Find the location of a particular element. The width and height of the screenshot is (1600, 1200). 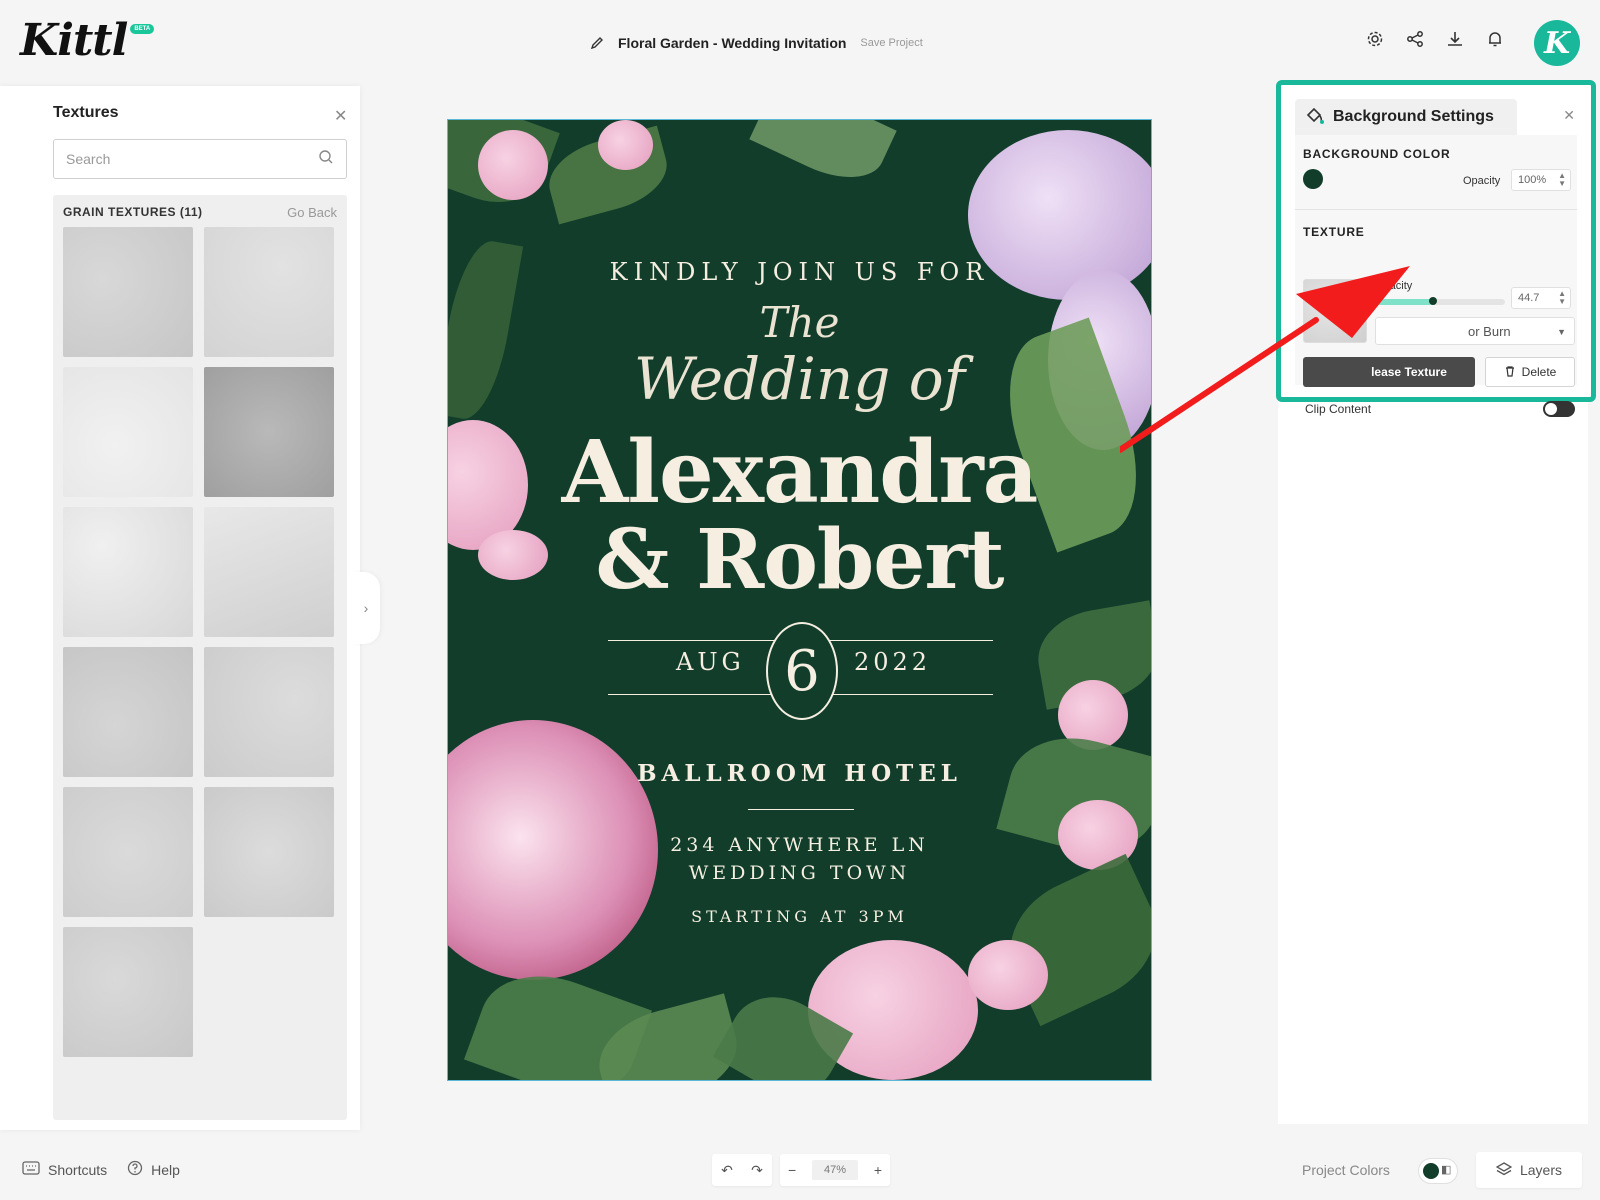

replace-texture-label: lease Texture is located at coordinates (1409, 372).